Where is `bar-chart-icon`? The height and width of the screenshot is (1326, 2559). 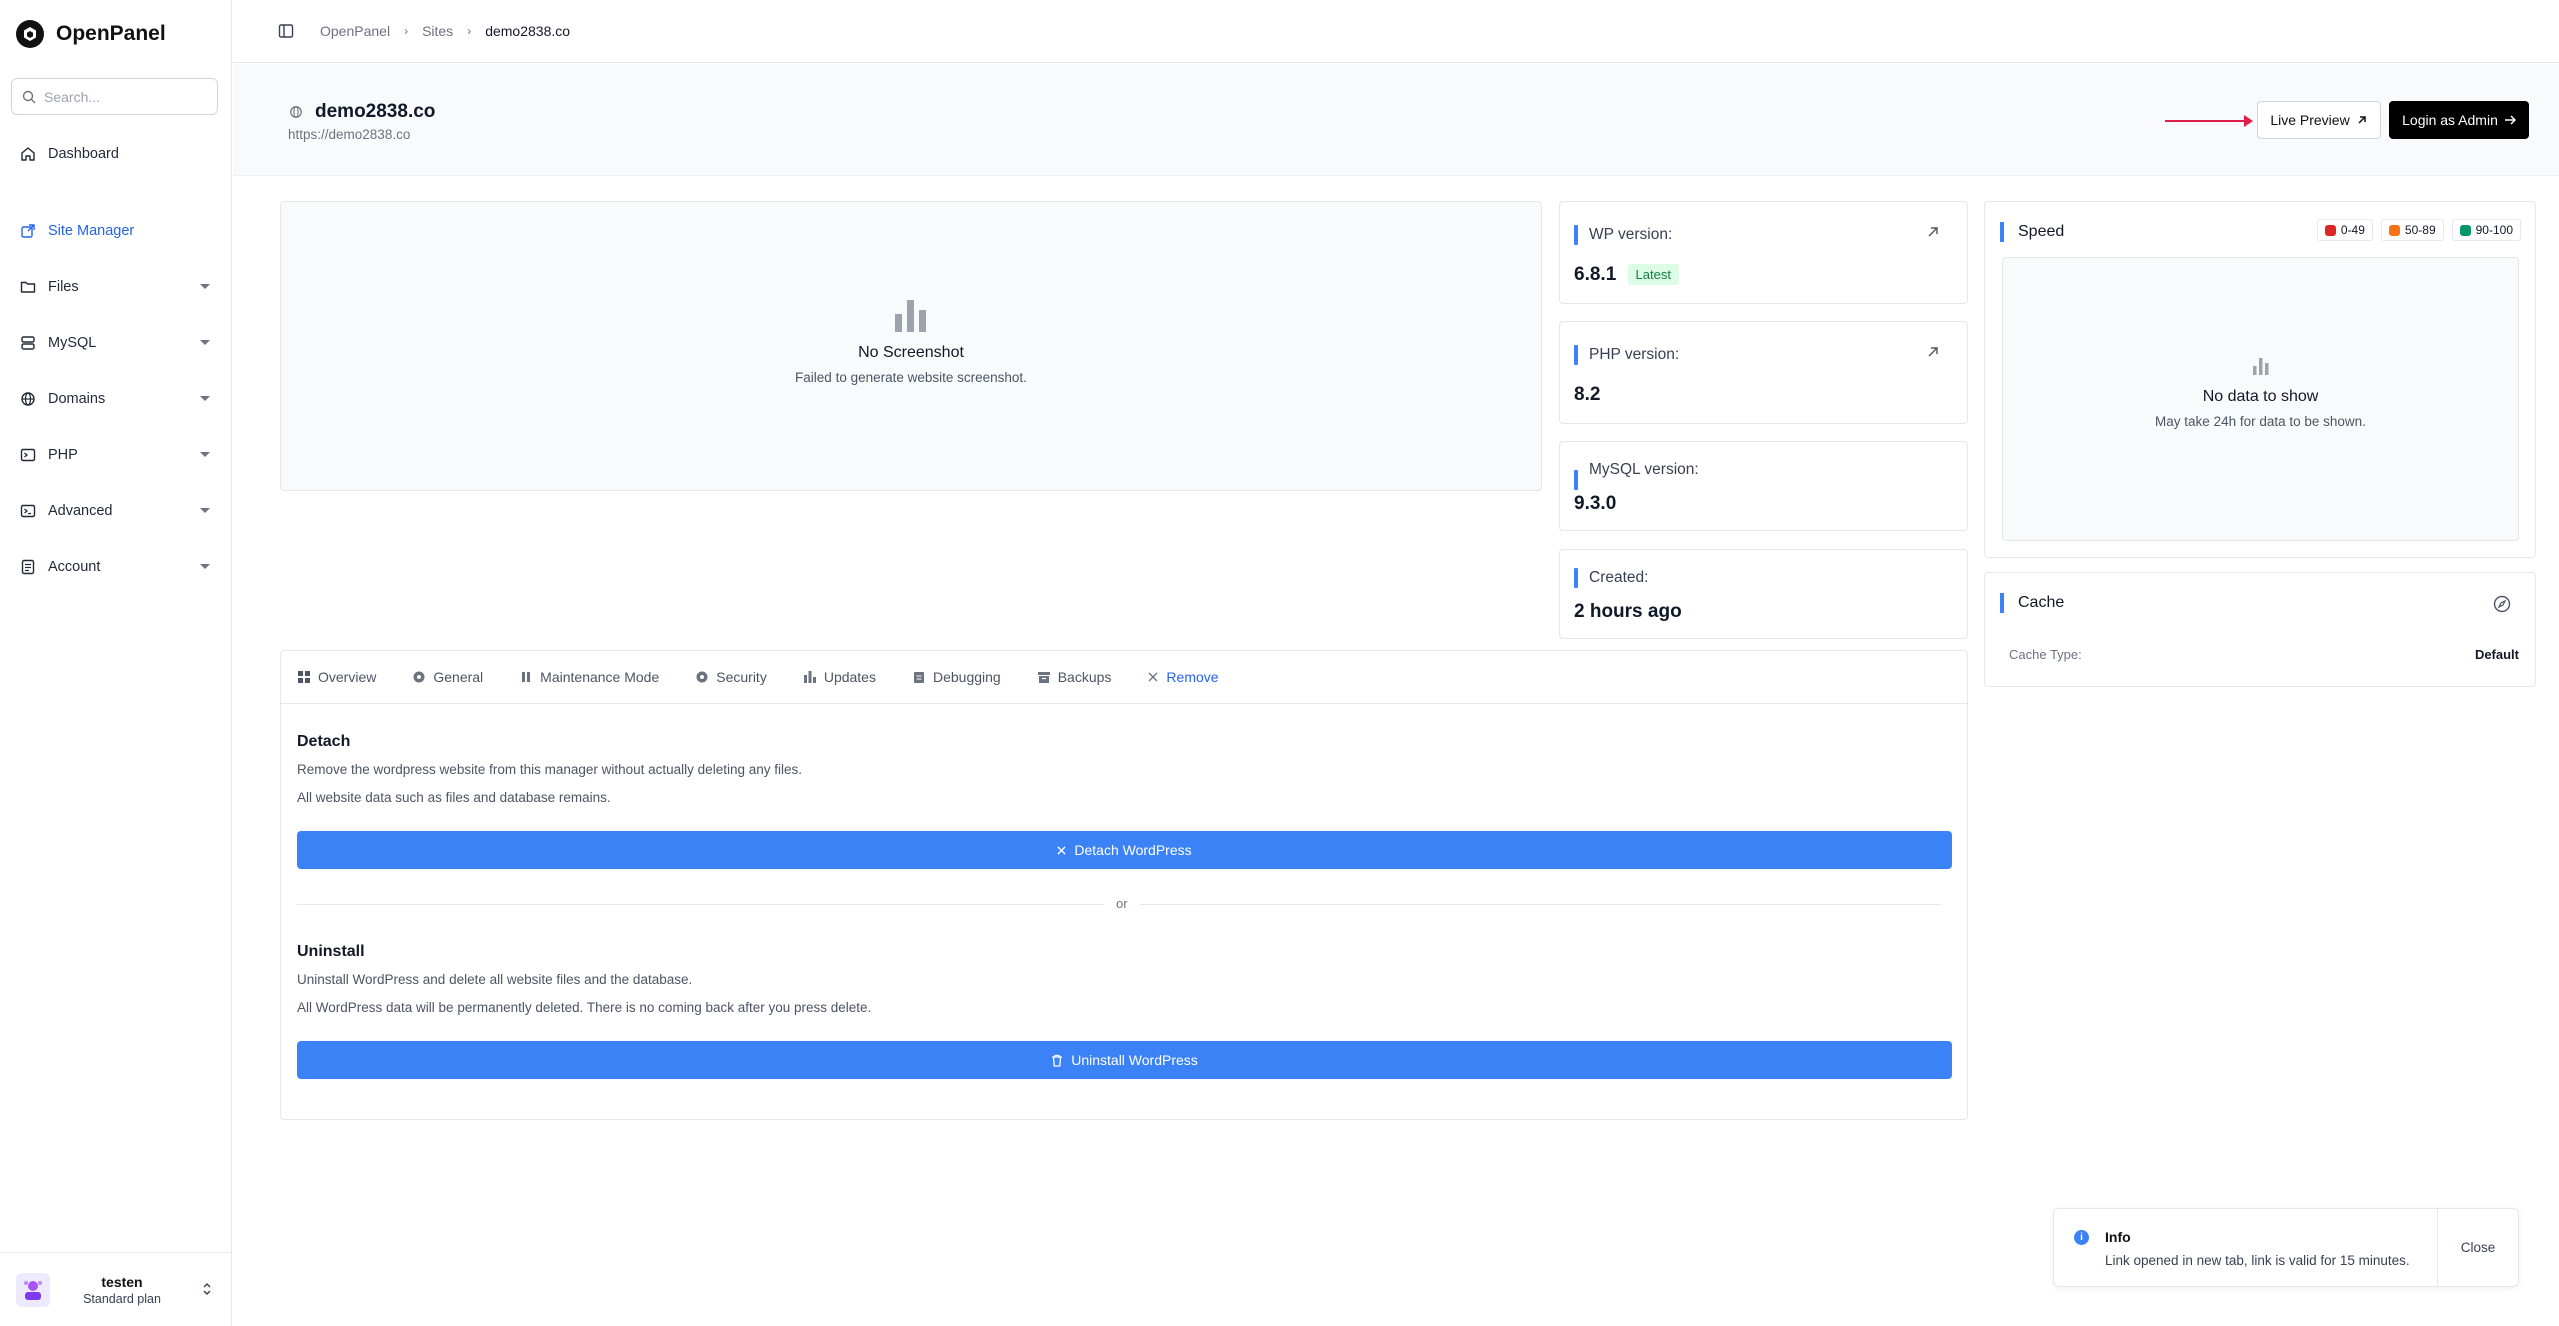 bar-chart-icon is located at coordinates (910, 316).